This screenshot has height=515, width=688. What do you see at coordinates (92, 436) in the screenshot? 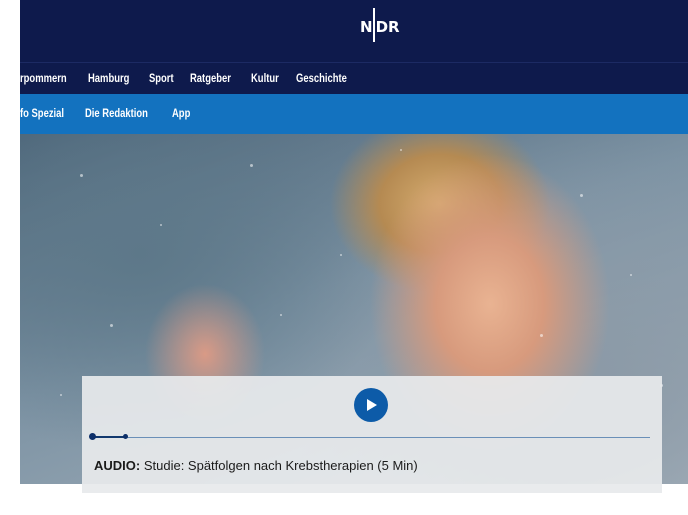
I see `progress-start-marker` at bounding box center [92, 436].